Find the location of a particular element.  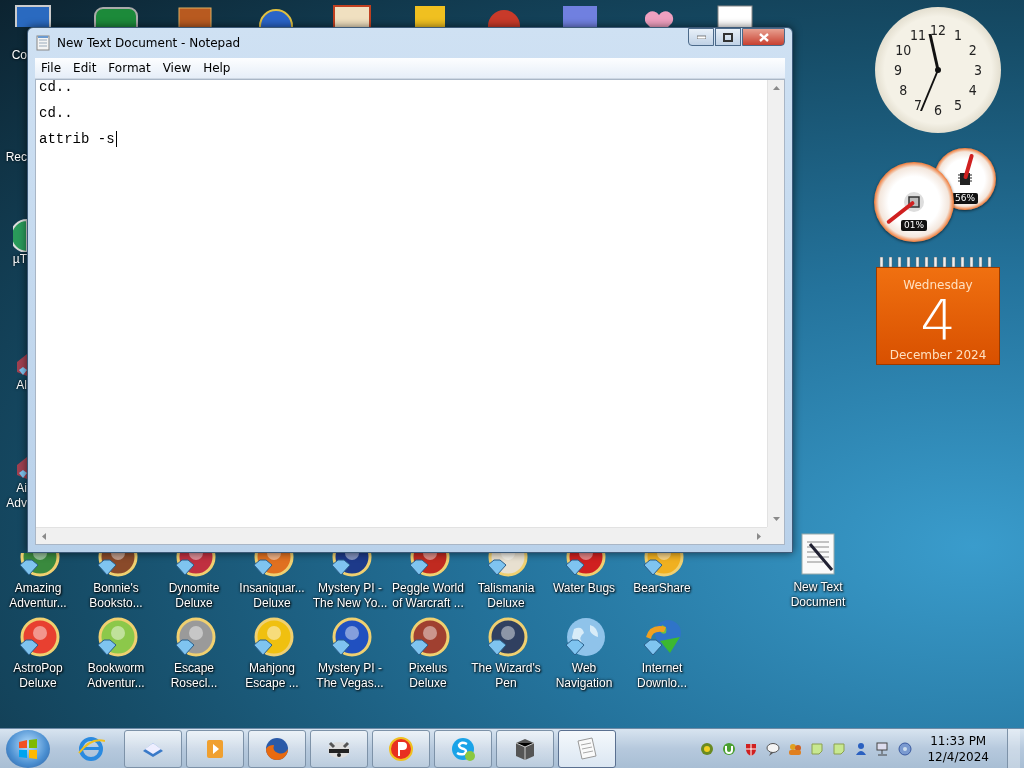

clock-numeral: 3 is located at coordinates (978, 70).